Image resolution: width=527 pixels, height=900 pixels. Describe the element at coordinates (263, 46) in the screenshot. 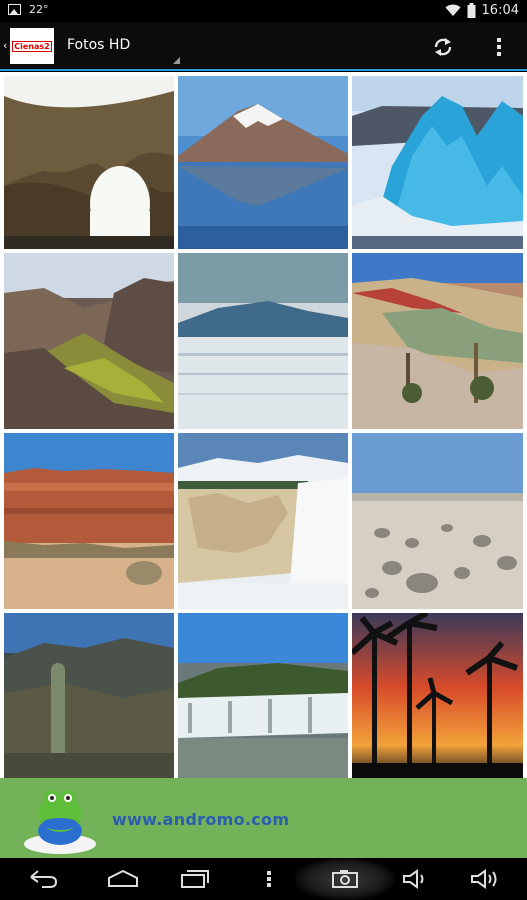

I see `action-bar: ‹ Cienas2 Fotos HD` at that location.